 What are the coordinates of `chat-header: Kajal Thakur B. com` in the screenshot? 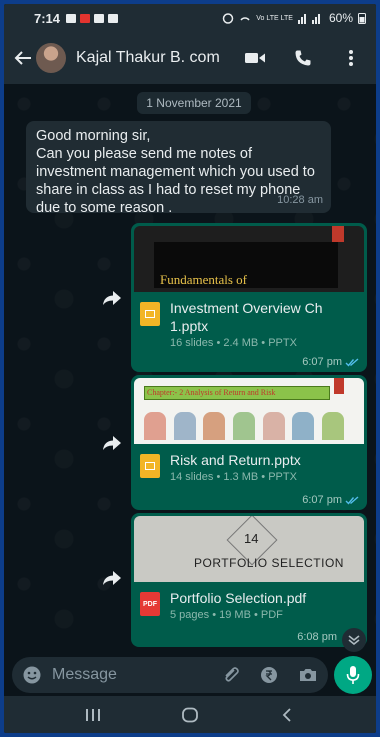 It's located at (190, 58).